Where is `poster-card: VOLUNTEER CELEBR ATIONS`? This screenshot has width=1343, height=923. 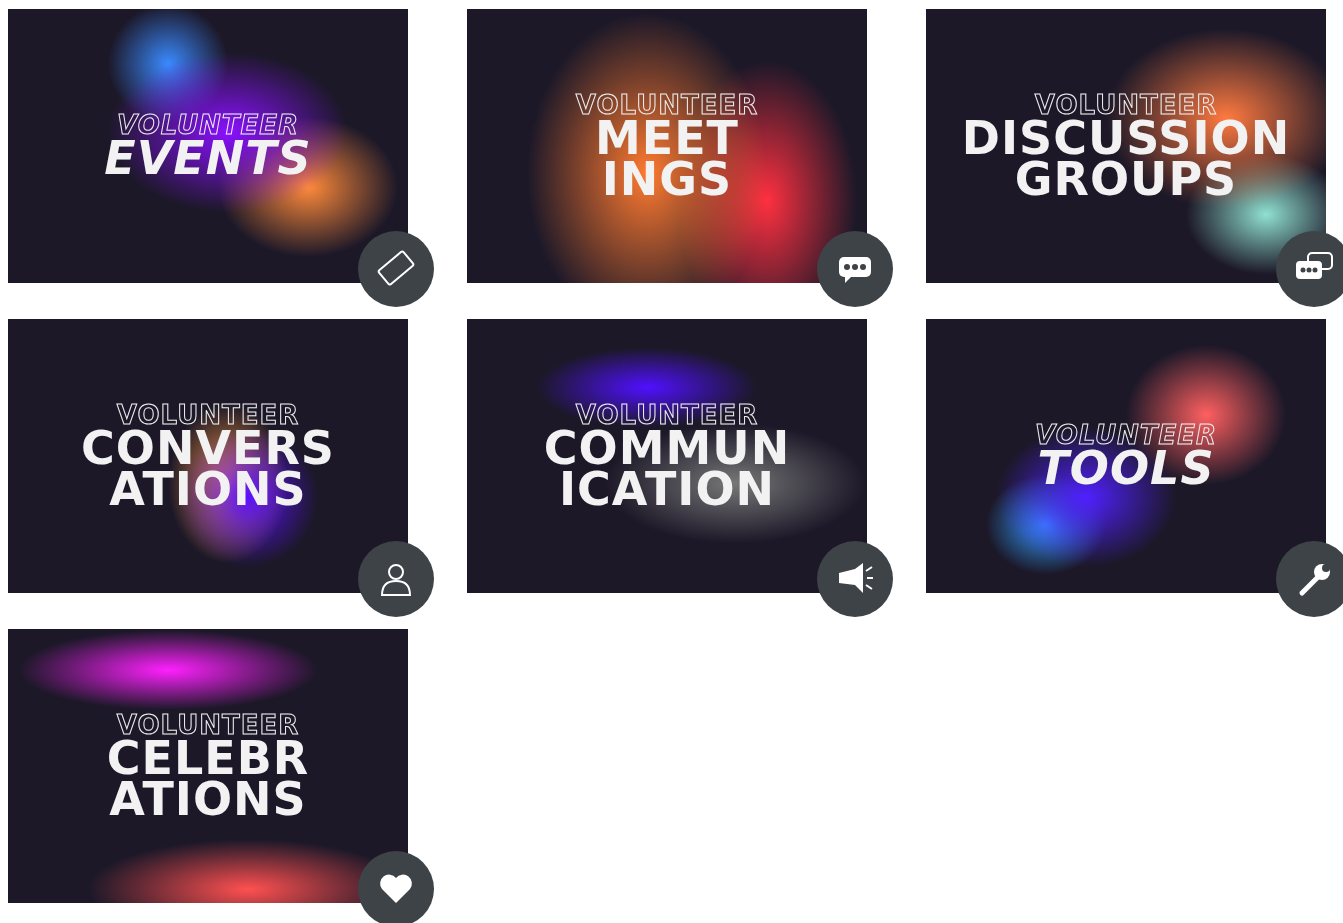
poster-card: VOLUNTEER CELEBR ATIONS is located at coordinates (208, 766).